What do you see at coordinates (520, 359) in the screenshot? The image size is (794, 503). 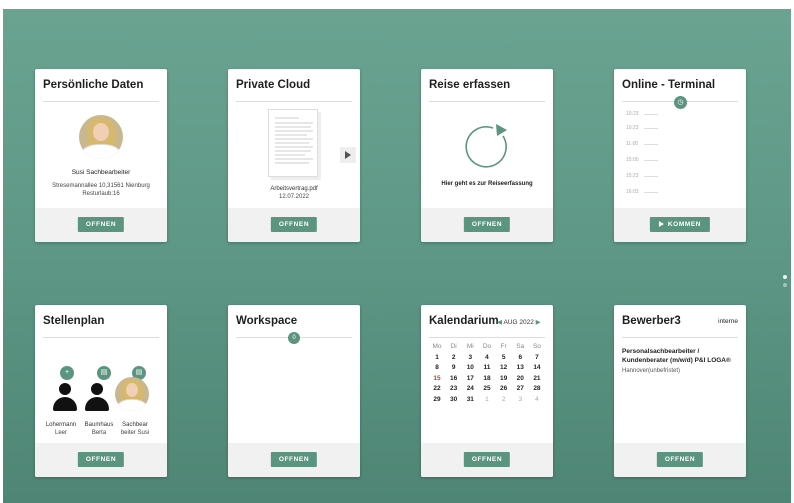 I see `calendar-day: 6` at bounding box center [520, 359].